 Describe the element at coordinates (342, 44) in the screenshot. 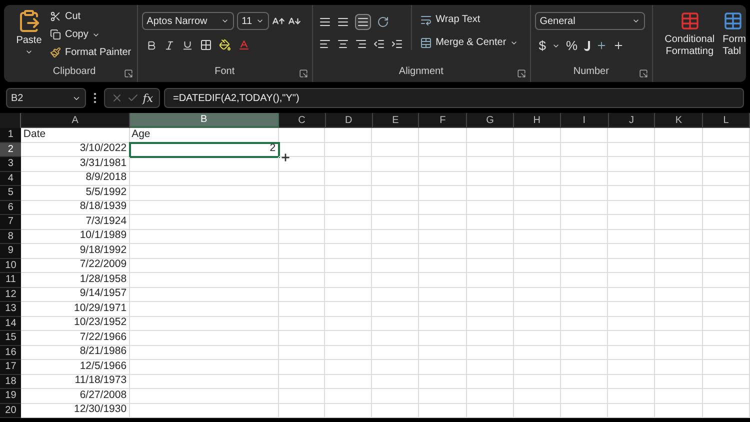

I see `align-center-icon` at that location.